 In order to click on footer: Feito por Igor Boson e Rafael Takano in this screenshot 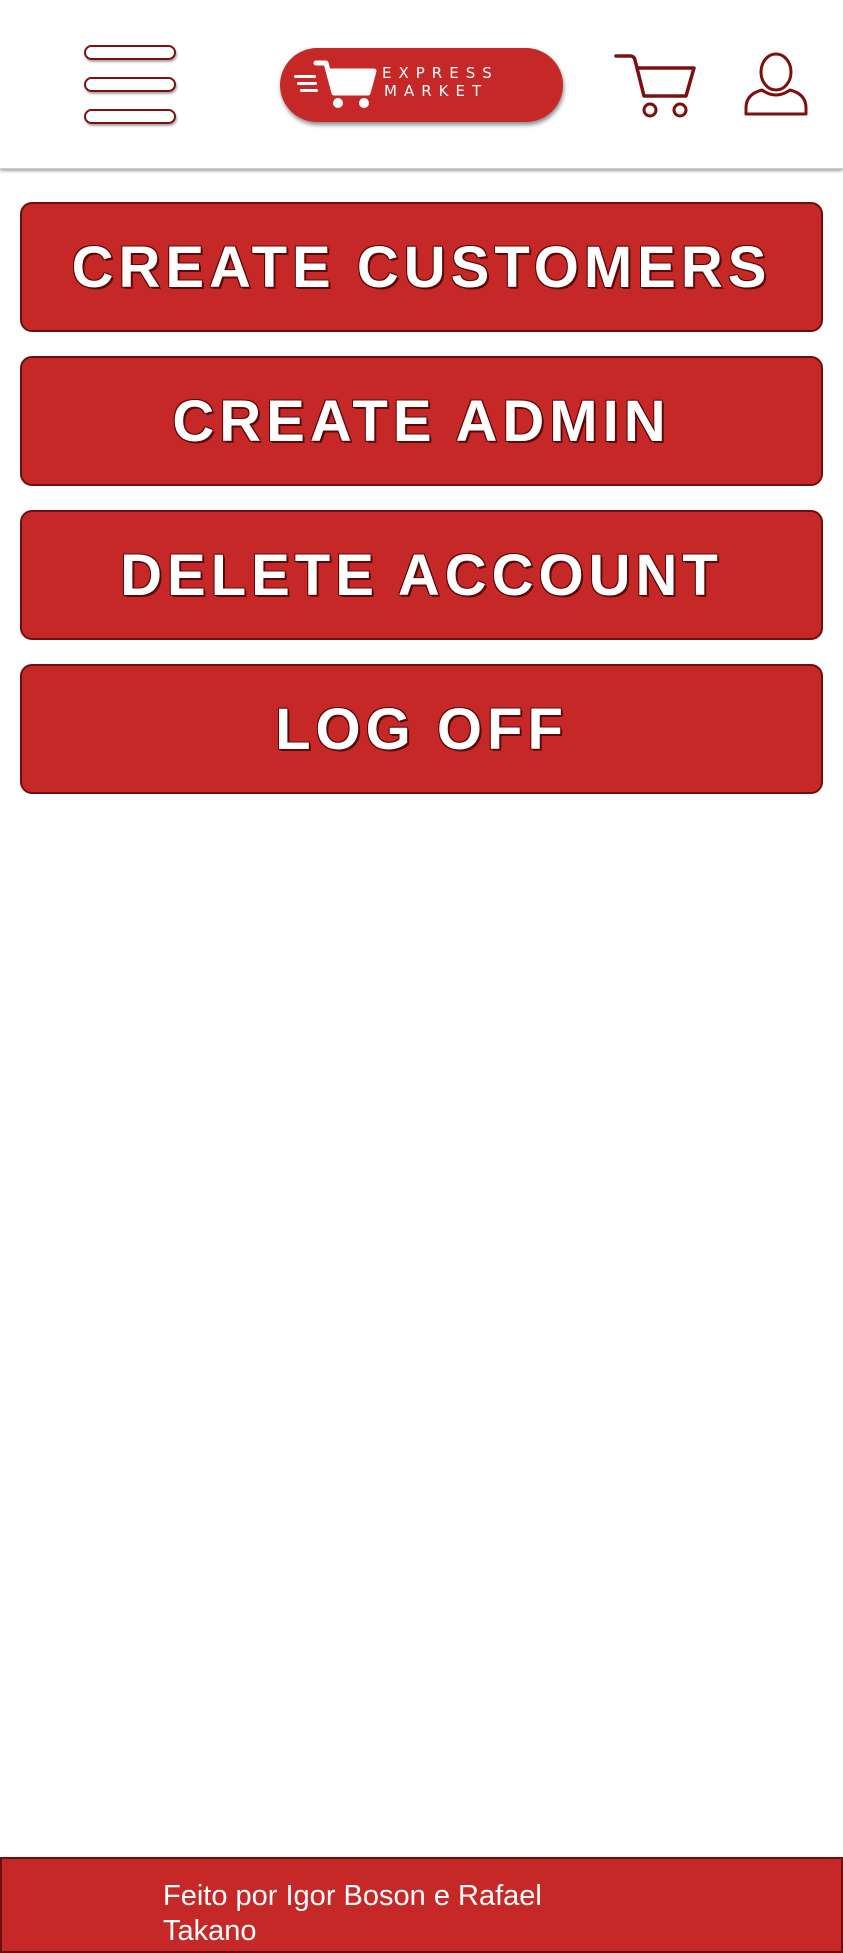, I will do `click(421, 1905)`.